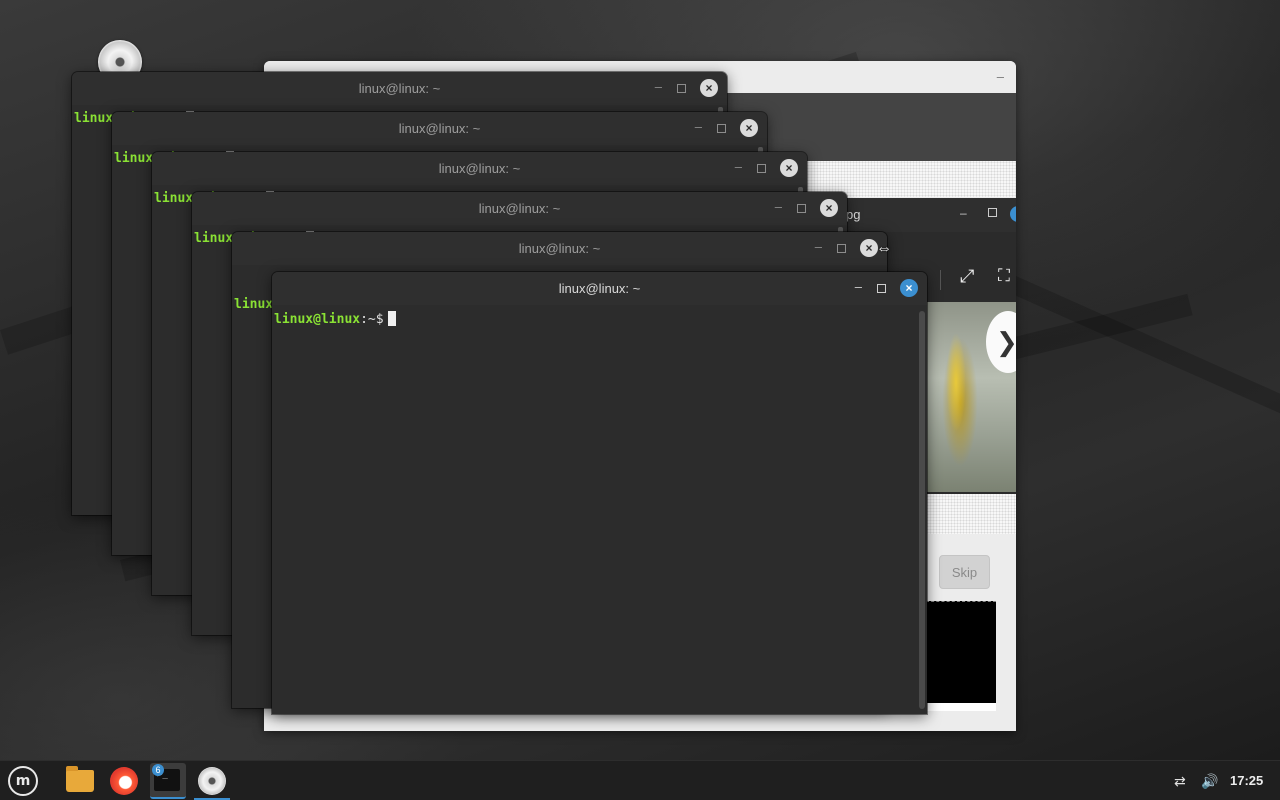  I want to click on skip-button: Skip, so click(964, 572).